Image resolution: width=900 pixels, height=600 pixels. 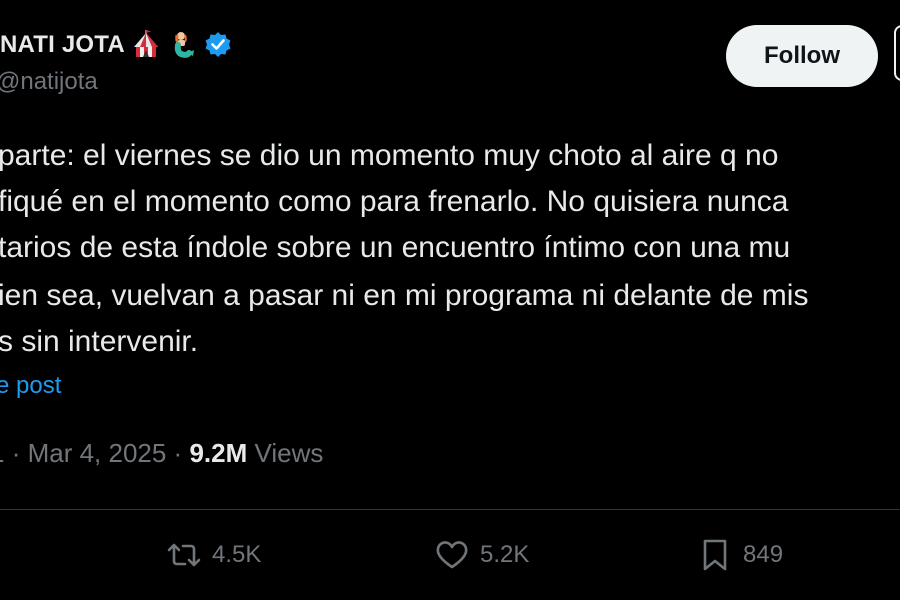 I want to click on bookmark-button: 849, so click(x=740, y=555).